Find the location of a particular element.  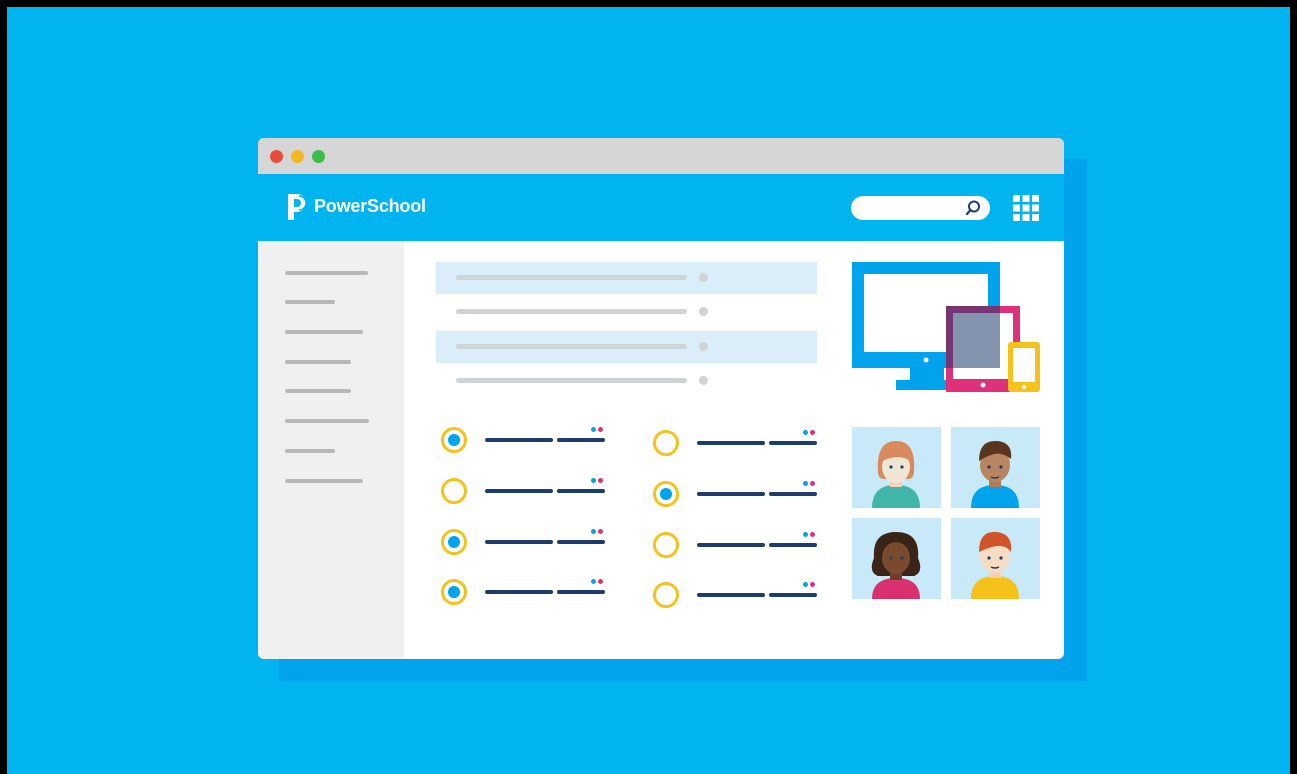

close-window-button is located at coordinates (276, 156).